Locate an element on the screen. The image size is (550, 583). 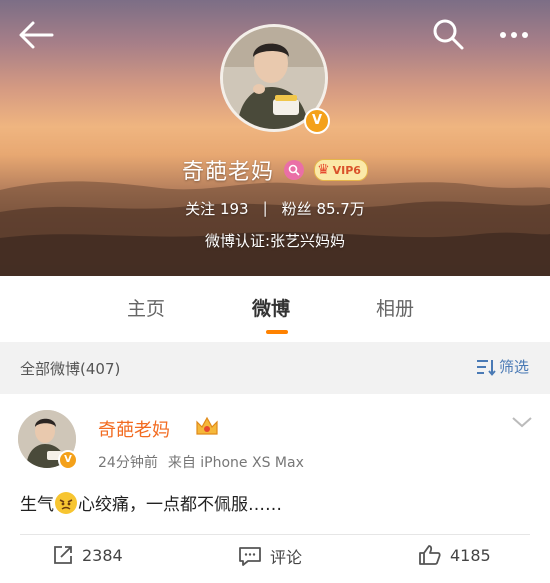
post-time: 24分钟前 is located at coordinates (128, 463).